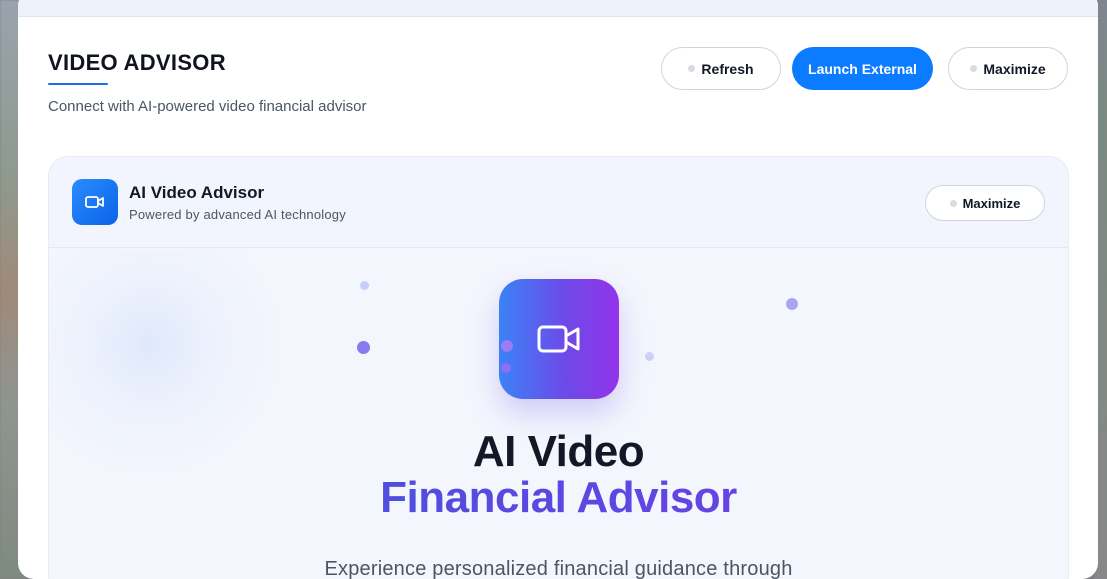  I want to click on maximize-button: Maximize, so click(1008, 68).